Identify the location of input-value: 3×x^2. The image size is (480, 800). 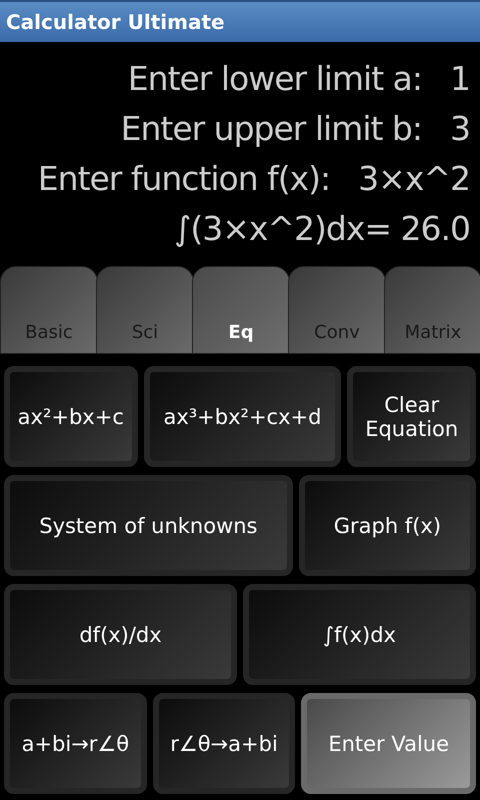
(414, 179).